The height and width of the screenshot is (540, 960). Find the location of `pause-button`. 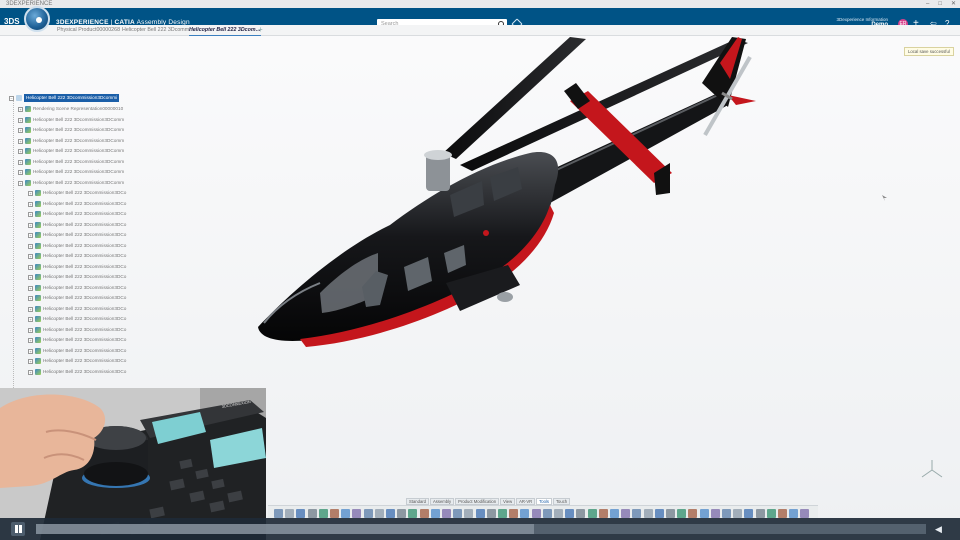

pause-button is located at coordinates (18, 529).